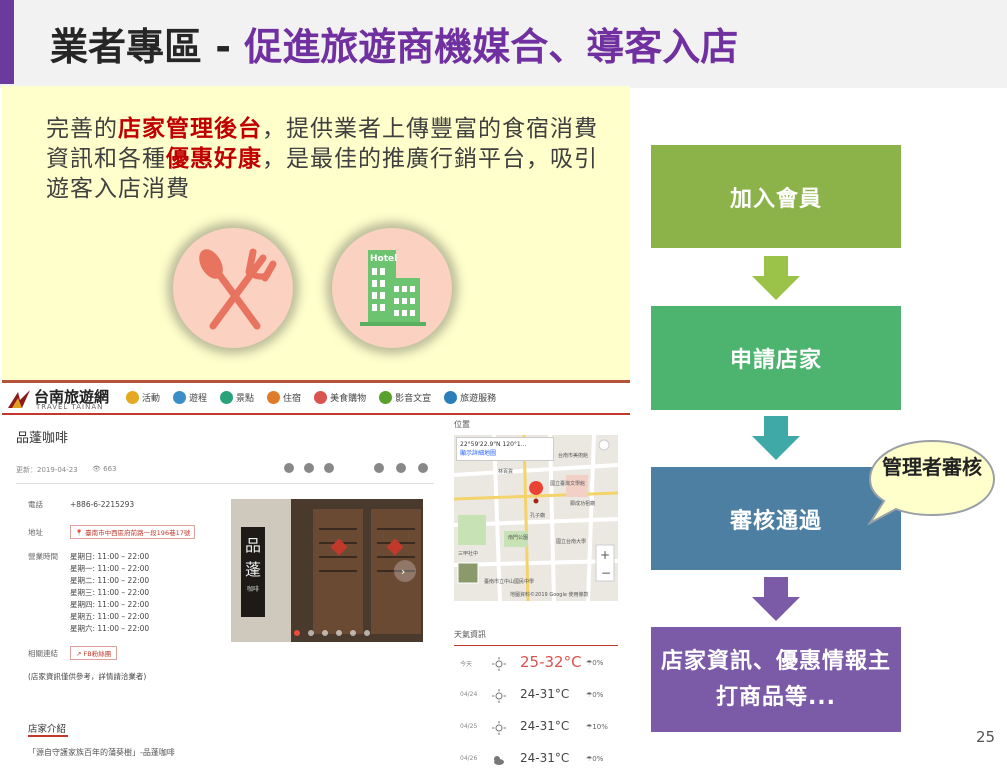 This screenshot has height=768, width=1007. What do you see at coordinates (225, 483) in the screenshot?
I see `divider` at bounding box center [225, 483].